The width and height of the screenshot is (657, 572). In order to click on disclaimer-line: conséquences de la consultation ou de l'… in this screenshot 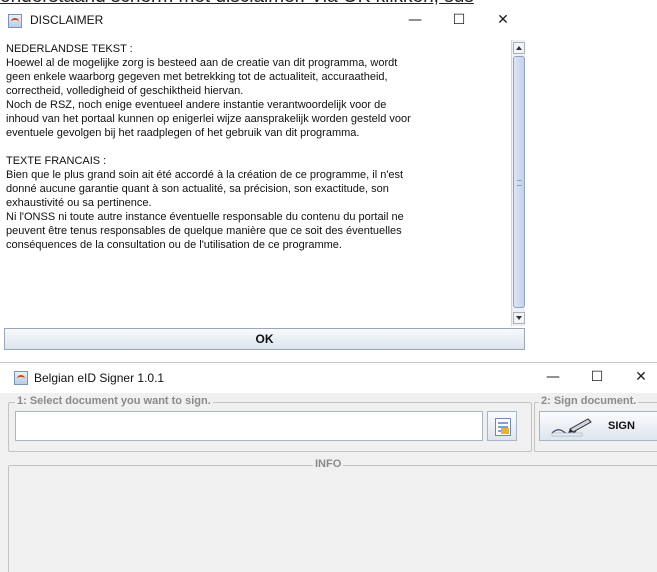, I will do `click(174, 245)`.